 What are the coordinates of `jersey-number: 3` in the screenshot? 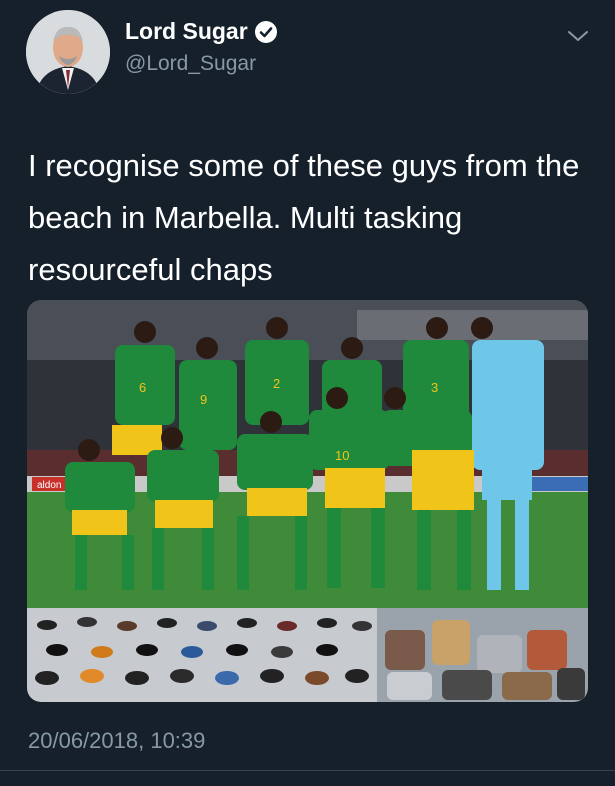 It's located at (434, 387).